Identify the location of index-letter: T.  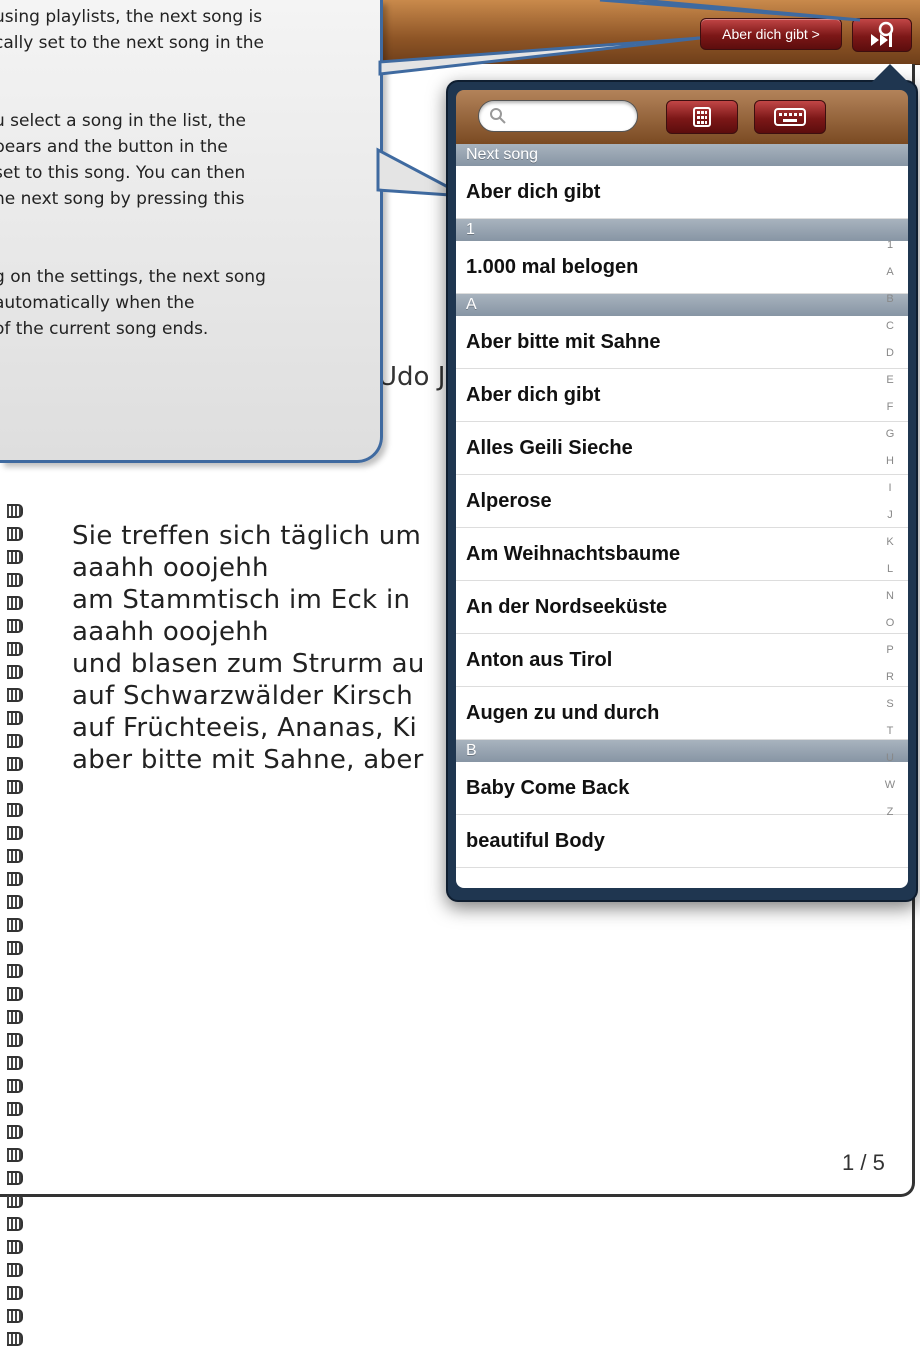
(890, 731).